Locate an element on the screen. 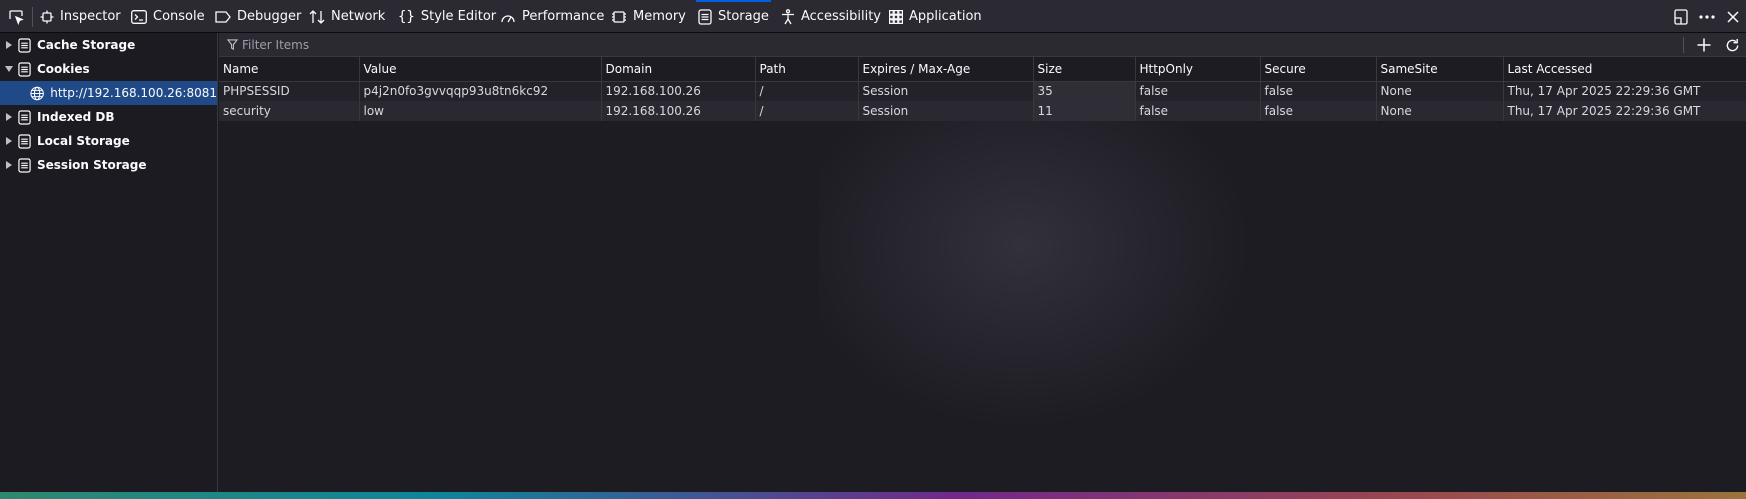 Image resolution: width=1746 pixels, height=499 pixels. tab-performance: Performance is located at coordinates (552, 16).